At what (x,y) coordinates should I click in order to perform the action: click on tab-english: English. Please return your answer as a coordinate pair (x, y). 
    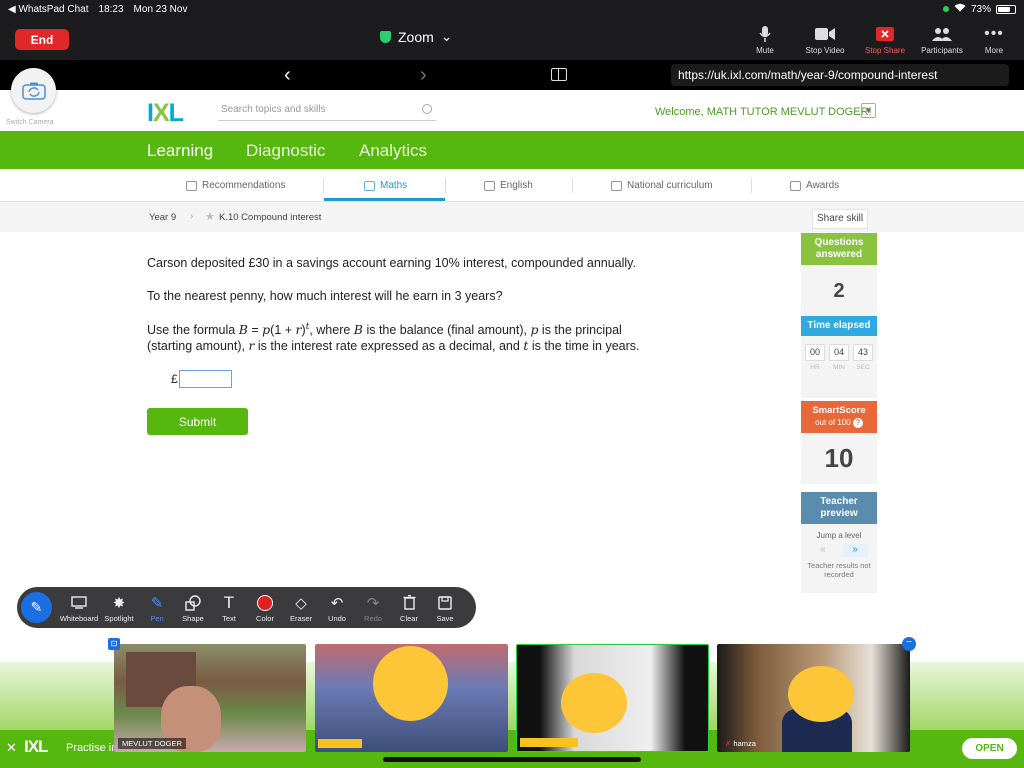
    Looking at the image, I should click on (508, 185).